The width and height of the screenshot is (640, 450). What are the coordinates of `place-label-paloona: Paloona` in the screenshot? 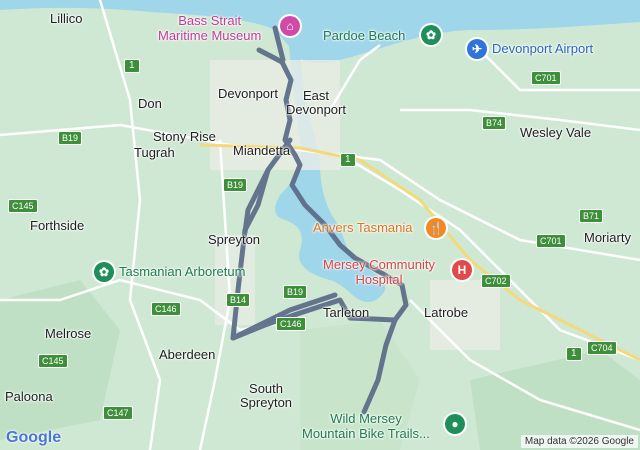 It's located at (29, 396).